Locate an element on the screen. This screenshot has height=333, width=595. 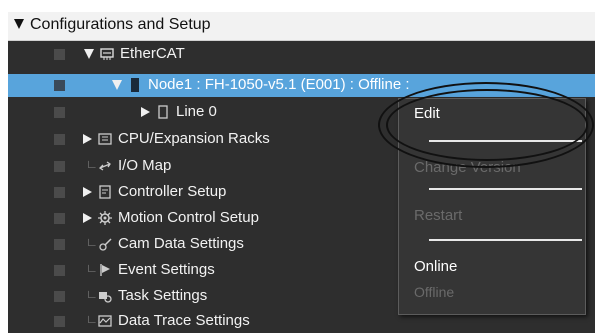
tree-item-label: Node1 : FH-1050-v5.1 (E001) : Offline : is located at coordinates (279, 84).